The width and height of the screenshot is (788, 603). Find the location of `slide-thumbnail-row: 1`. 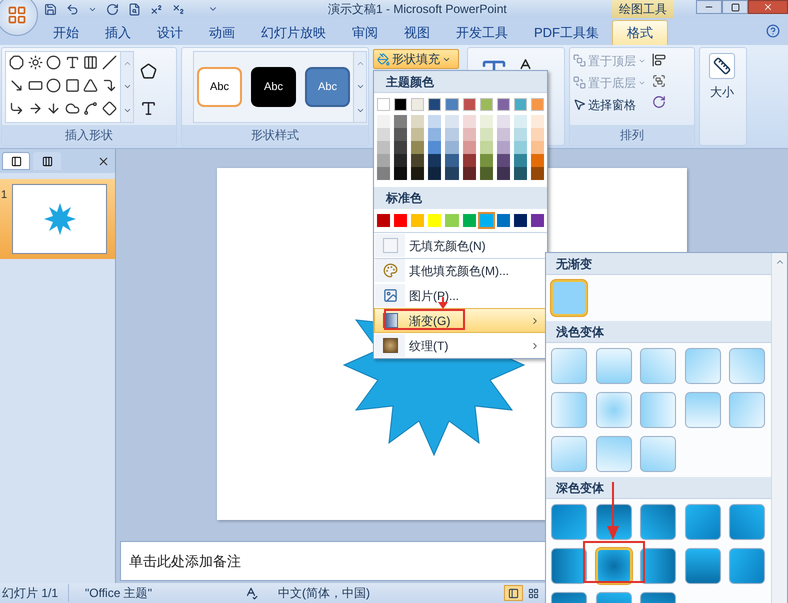

slide-thumbnail-row: 1 is located at coordinates (57, 219).